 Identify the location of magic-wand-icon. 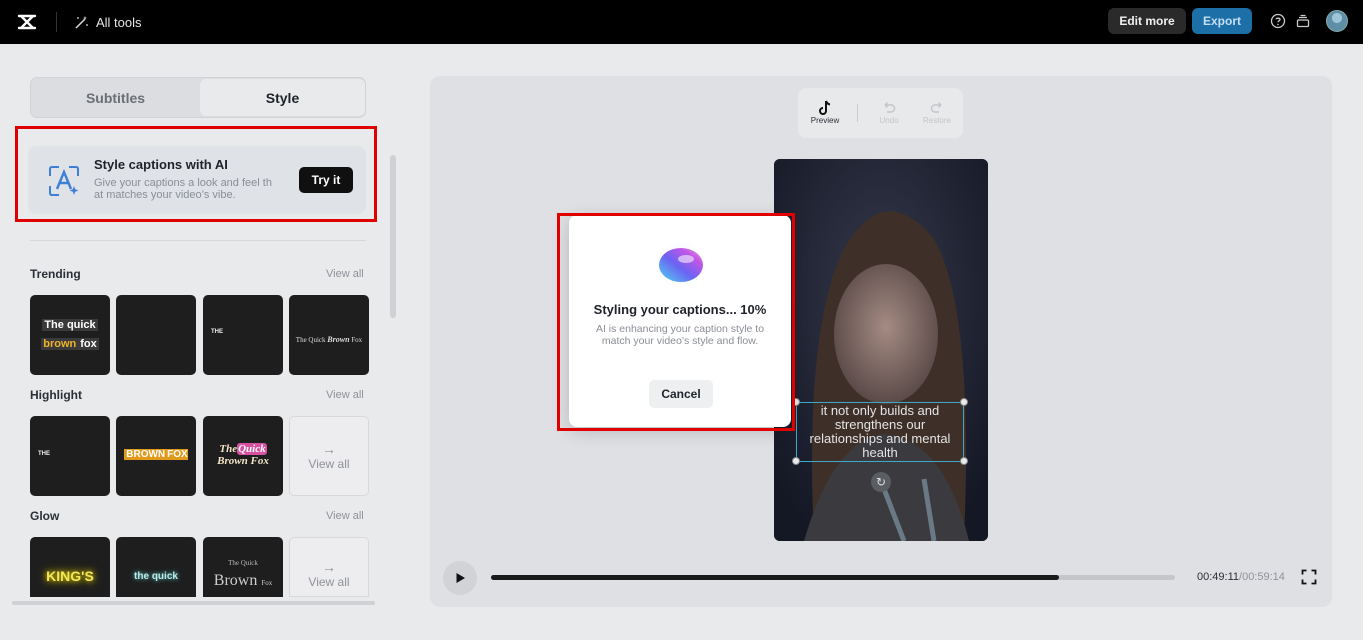
(81, 22).